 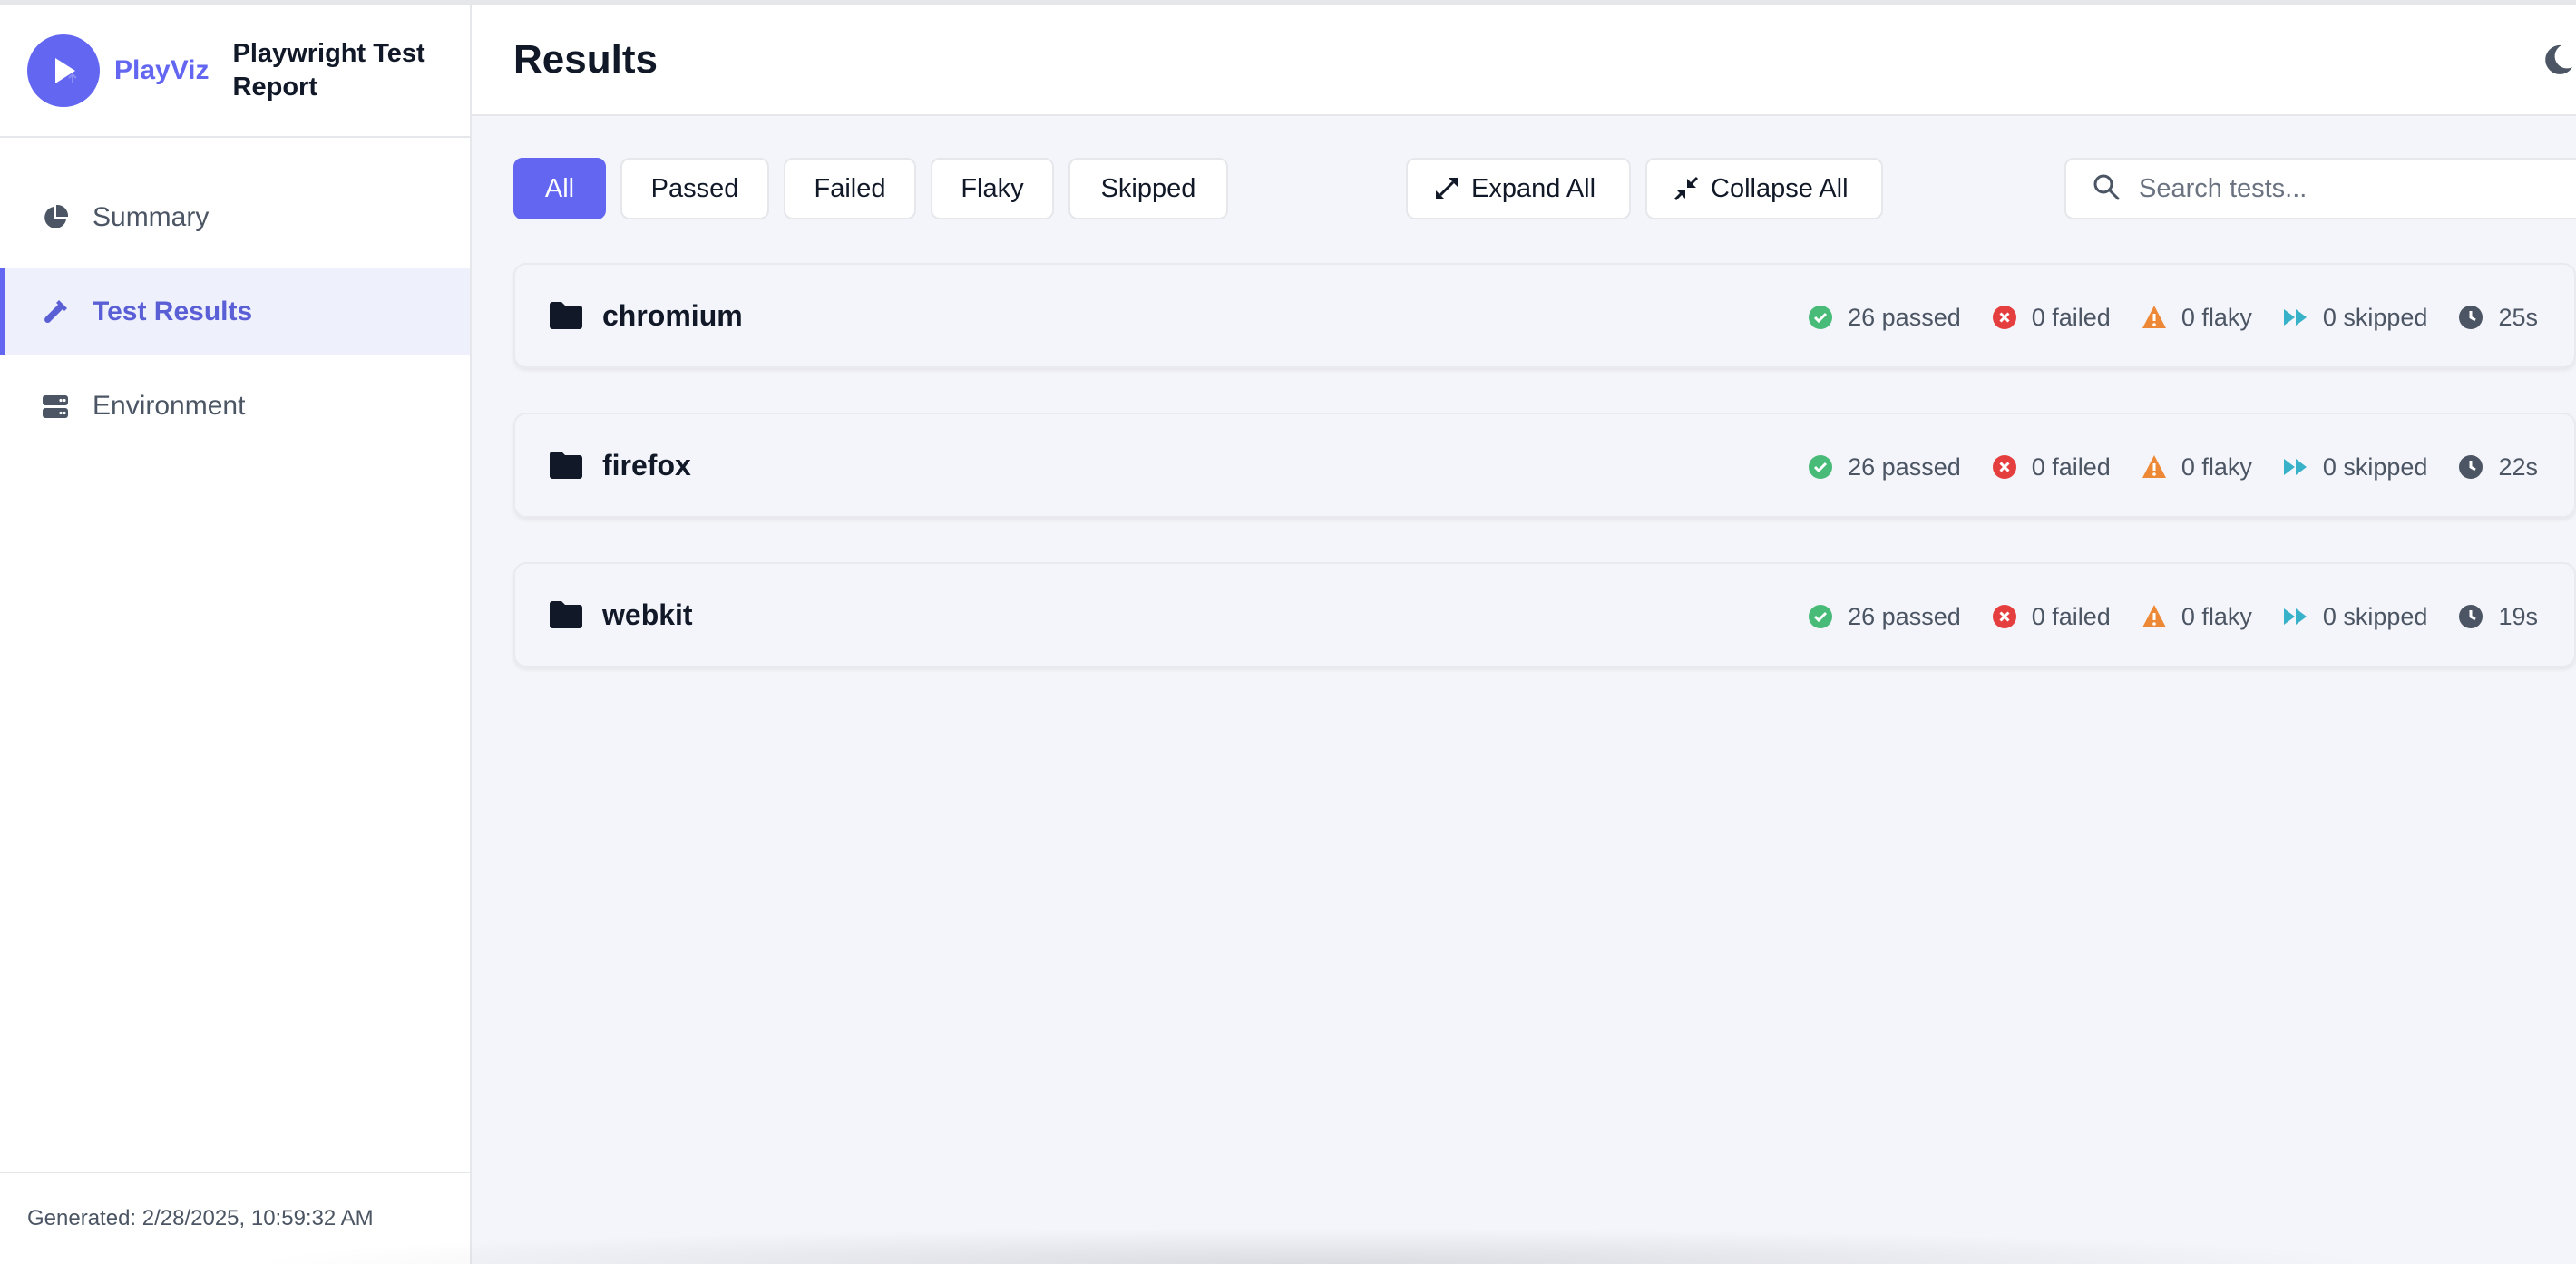 I want to click on collapse-icon, so click(x=1686, y=188).